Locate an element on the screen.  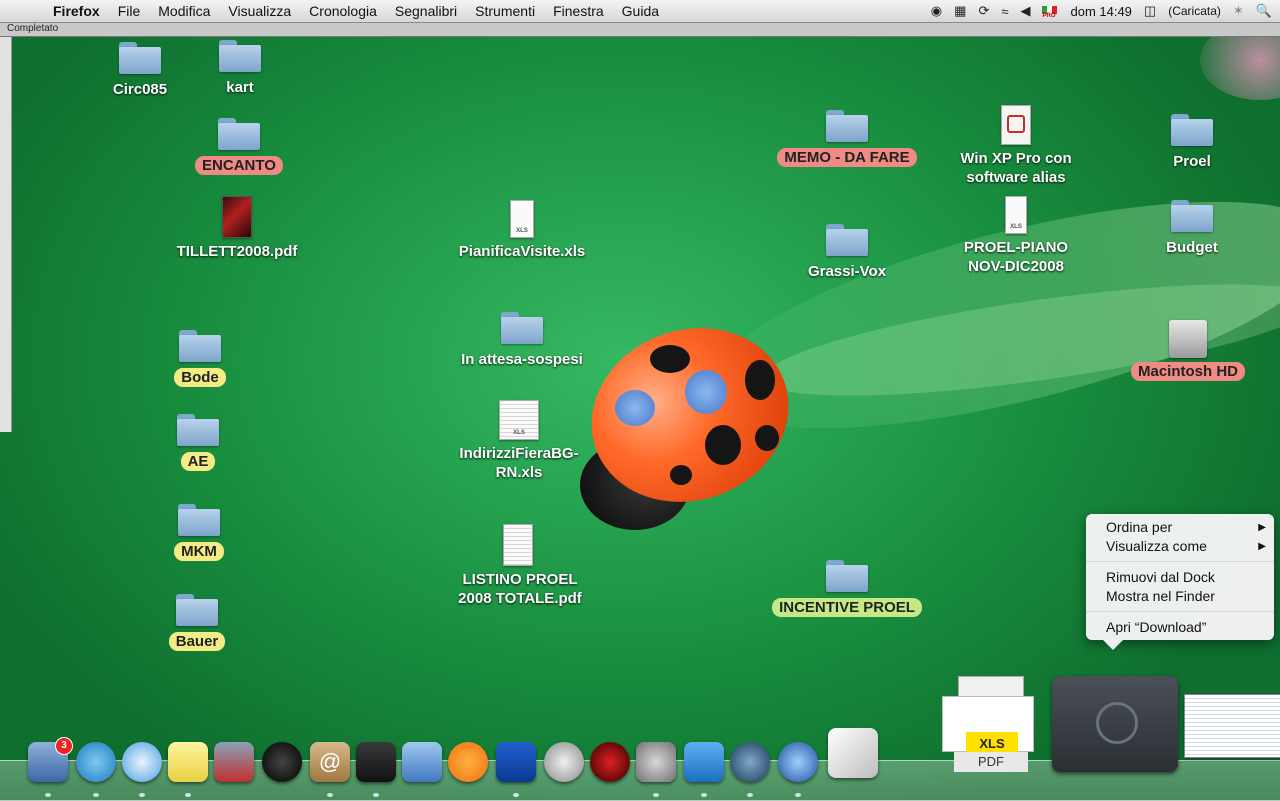
time-machine-icon: ⟳ is located at coordinates (983, 11).